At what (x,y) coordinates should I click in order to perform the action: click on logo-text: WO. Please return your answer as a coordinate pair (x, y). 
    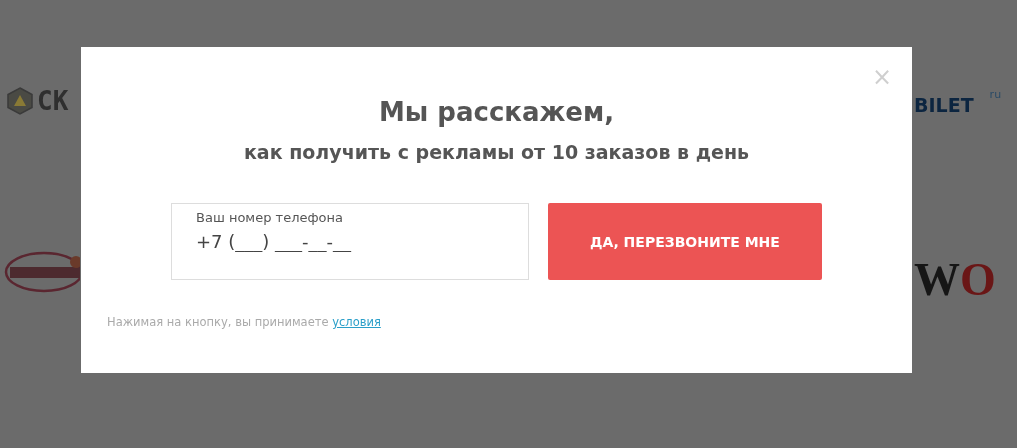
    Looking at the image, I should click on (955, 280).